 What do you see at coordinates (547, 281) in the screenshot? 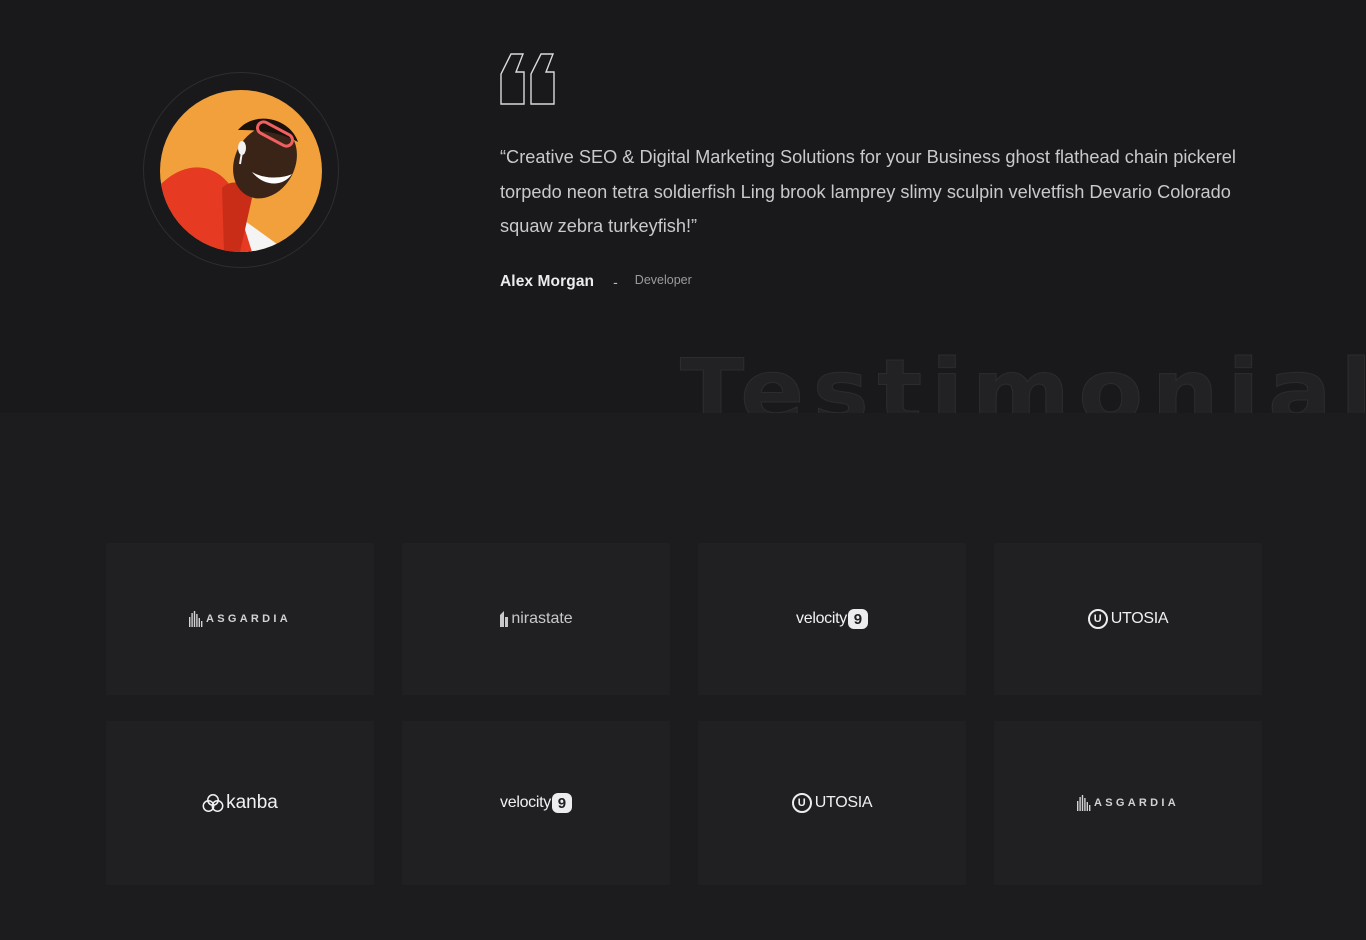
I see `author-name: Alex Morgan` at bounding box center [547, 281].